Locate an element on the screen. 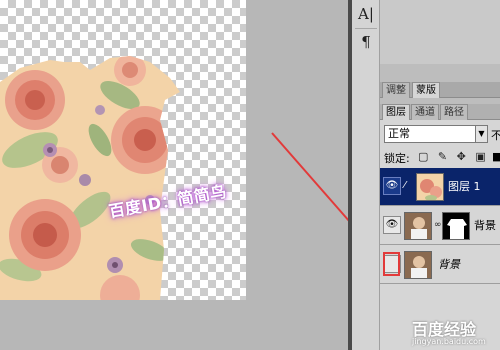  lock-label: 锁定: is located at coordinates (397, 158).